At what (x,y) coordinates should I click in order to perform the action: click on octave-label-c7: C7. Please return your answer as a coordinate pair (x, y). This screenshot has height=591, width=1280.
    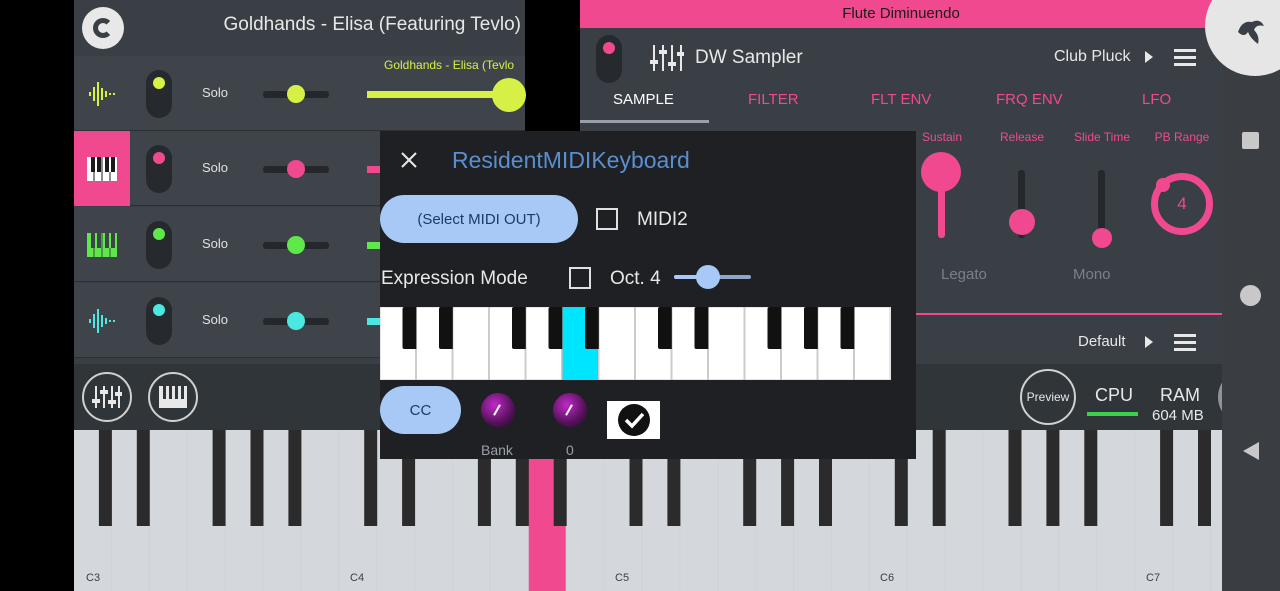
    Looking at the image, I should click on (1153, 578).